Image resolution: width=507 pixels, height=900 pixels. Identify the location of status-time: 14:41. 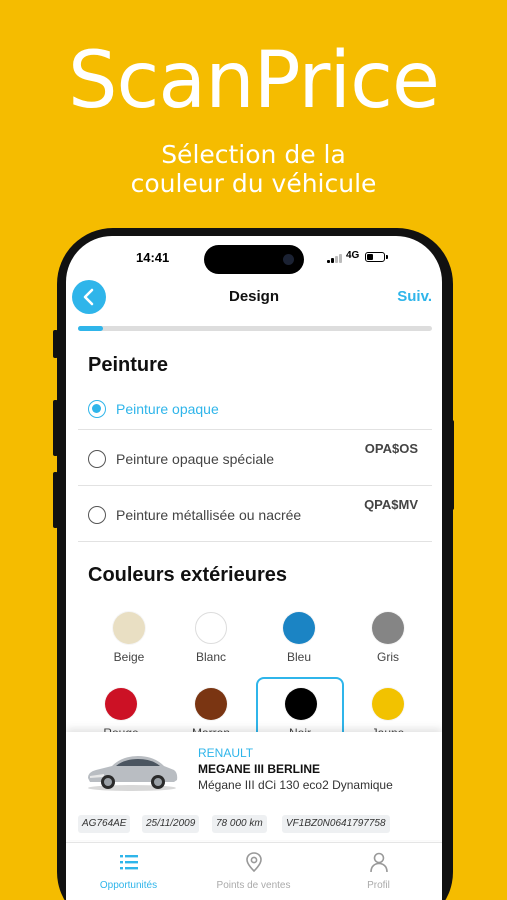
(153, 257).